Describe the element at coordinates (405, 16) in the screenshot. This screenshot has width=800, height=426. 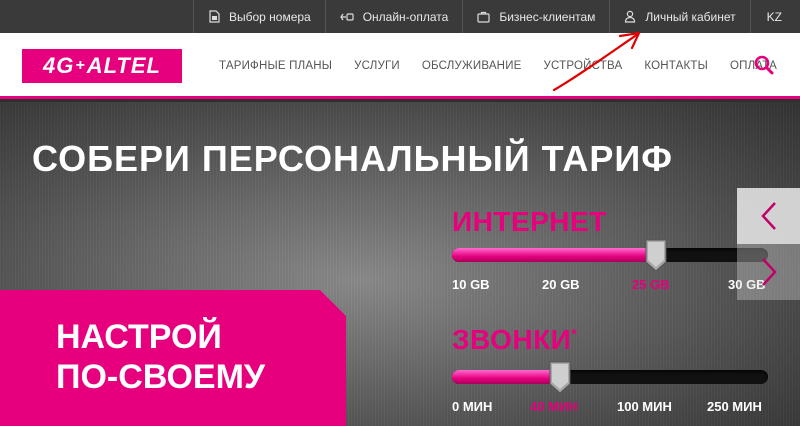
I see `online-payment-label: Онлайн-оплата` at that location.